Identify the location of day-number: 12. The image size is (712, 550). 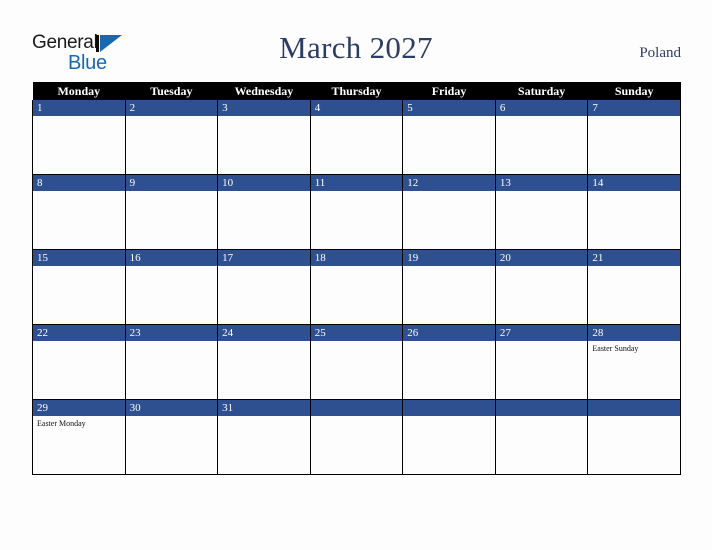
(449, 183).